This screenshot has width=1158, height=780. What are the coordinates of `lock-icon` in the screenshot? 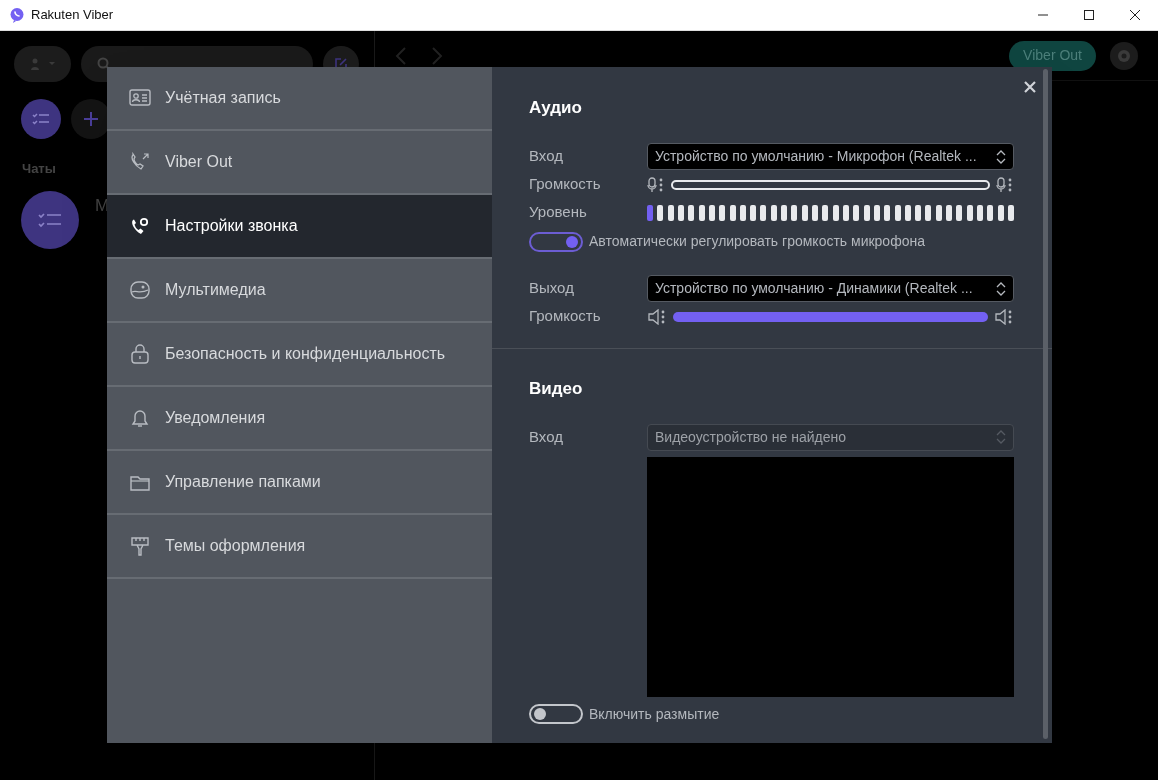 It's located at (140, 354).